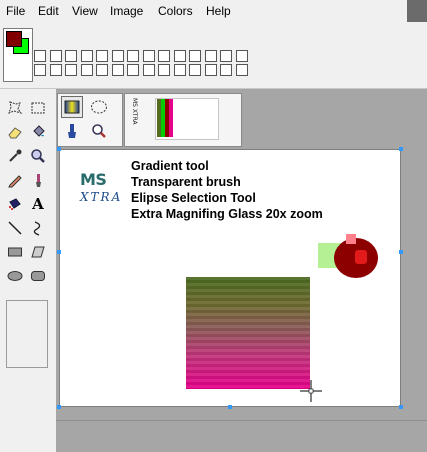  I want to click on preview-thumbnail, so click(187, 119).